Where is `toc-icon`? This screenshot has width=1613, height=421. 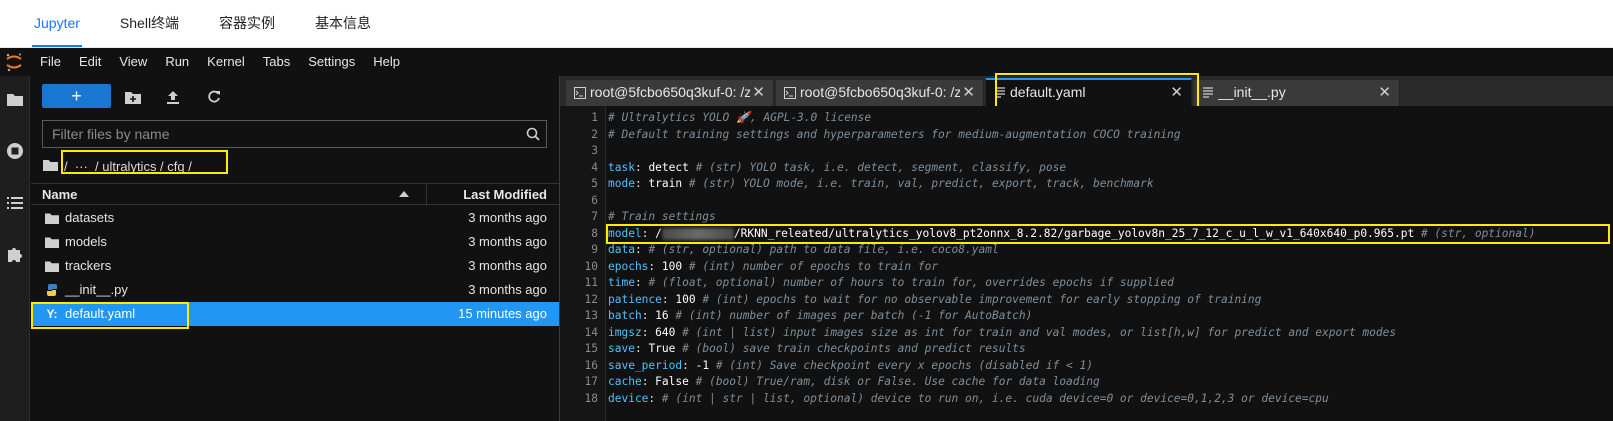
toc-icon is located at coordinates (15, 203).